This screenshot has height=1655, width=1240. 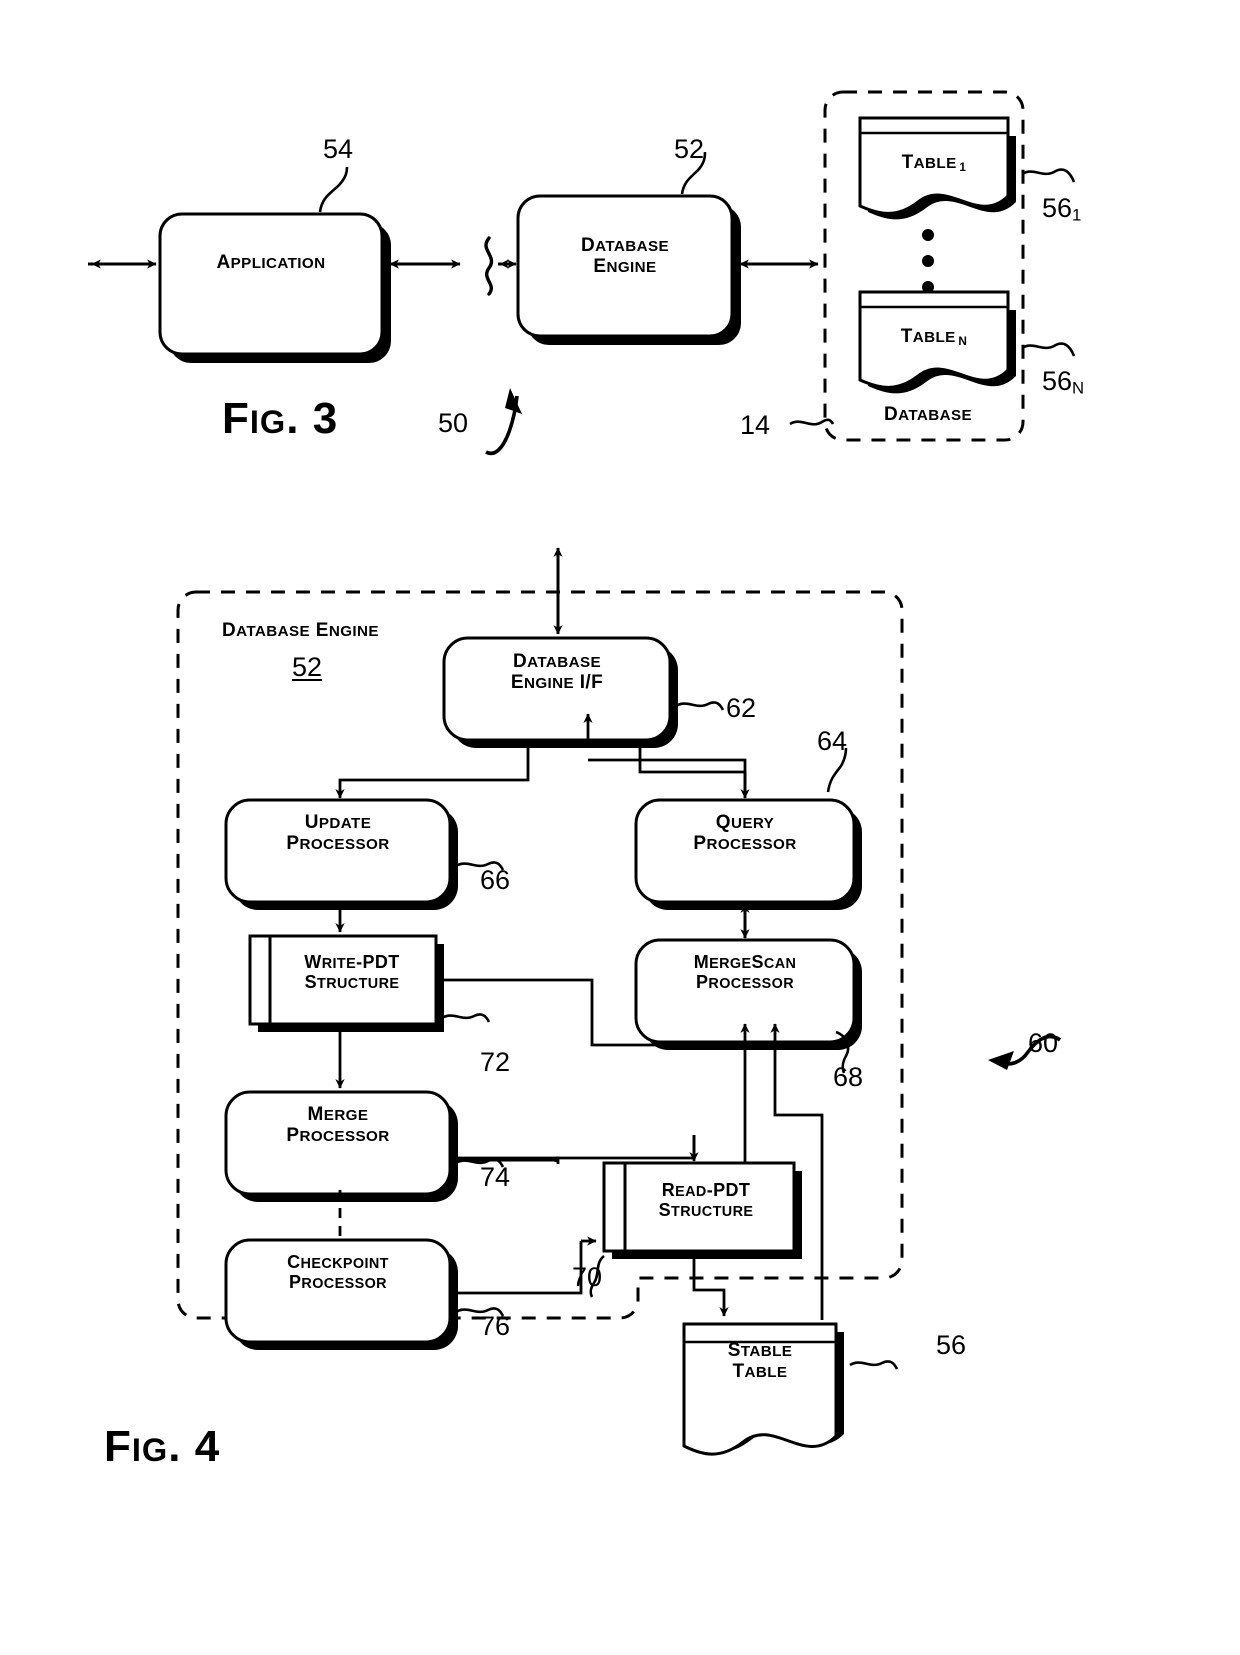 I want to click on ref-56-1: 561, so click(x=1062, y=209).